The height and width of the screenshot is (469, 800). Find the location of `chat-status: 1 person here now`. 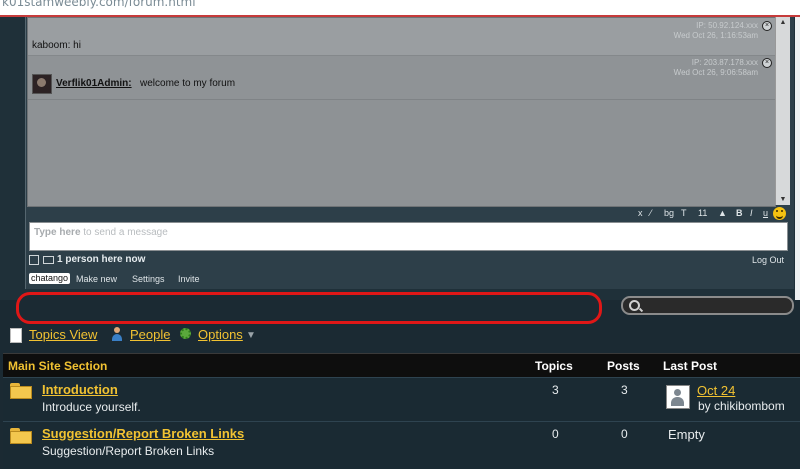

chat-status: 1 person here now is located at coordinates (101, 259).